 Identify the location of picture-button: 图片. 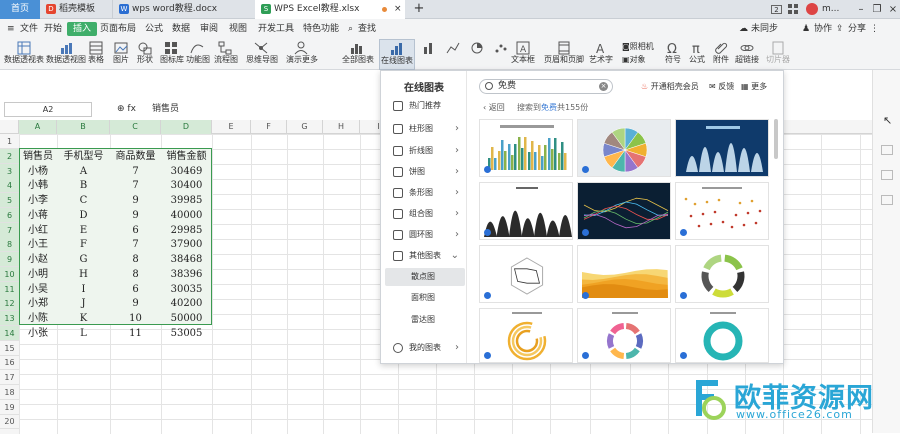
(121, 54).